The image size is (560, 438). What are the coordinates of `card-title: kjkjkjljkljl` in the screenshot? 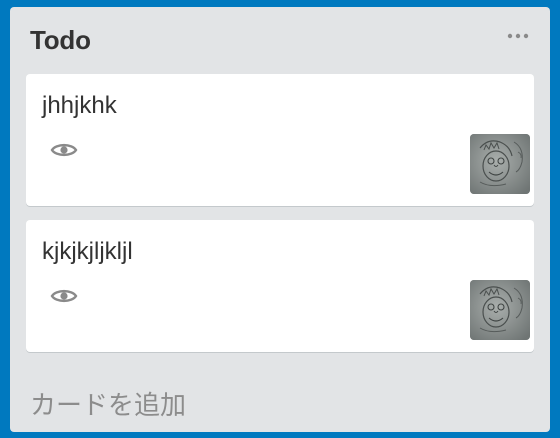 It's located at (87, 251).